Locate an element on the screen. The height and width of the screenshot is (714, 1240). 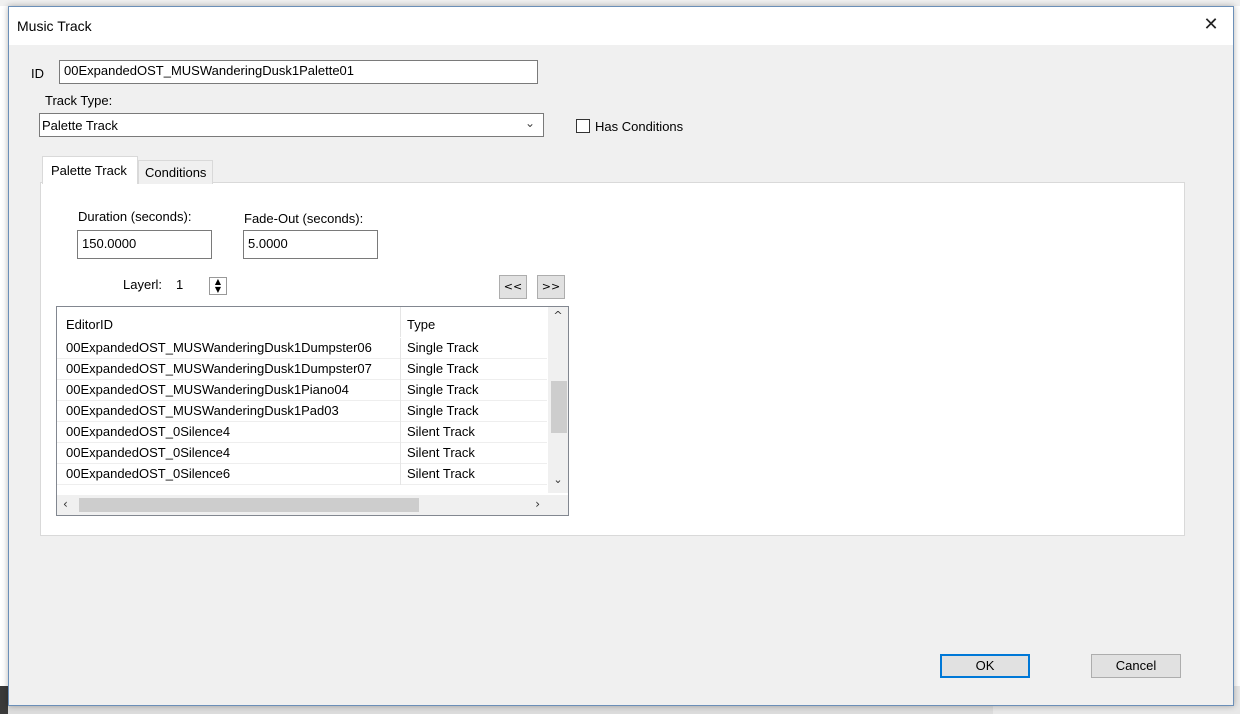
ok-button: OK is located at coordinates (985, 666).